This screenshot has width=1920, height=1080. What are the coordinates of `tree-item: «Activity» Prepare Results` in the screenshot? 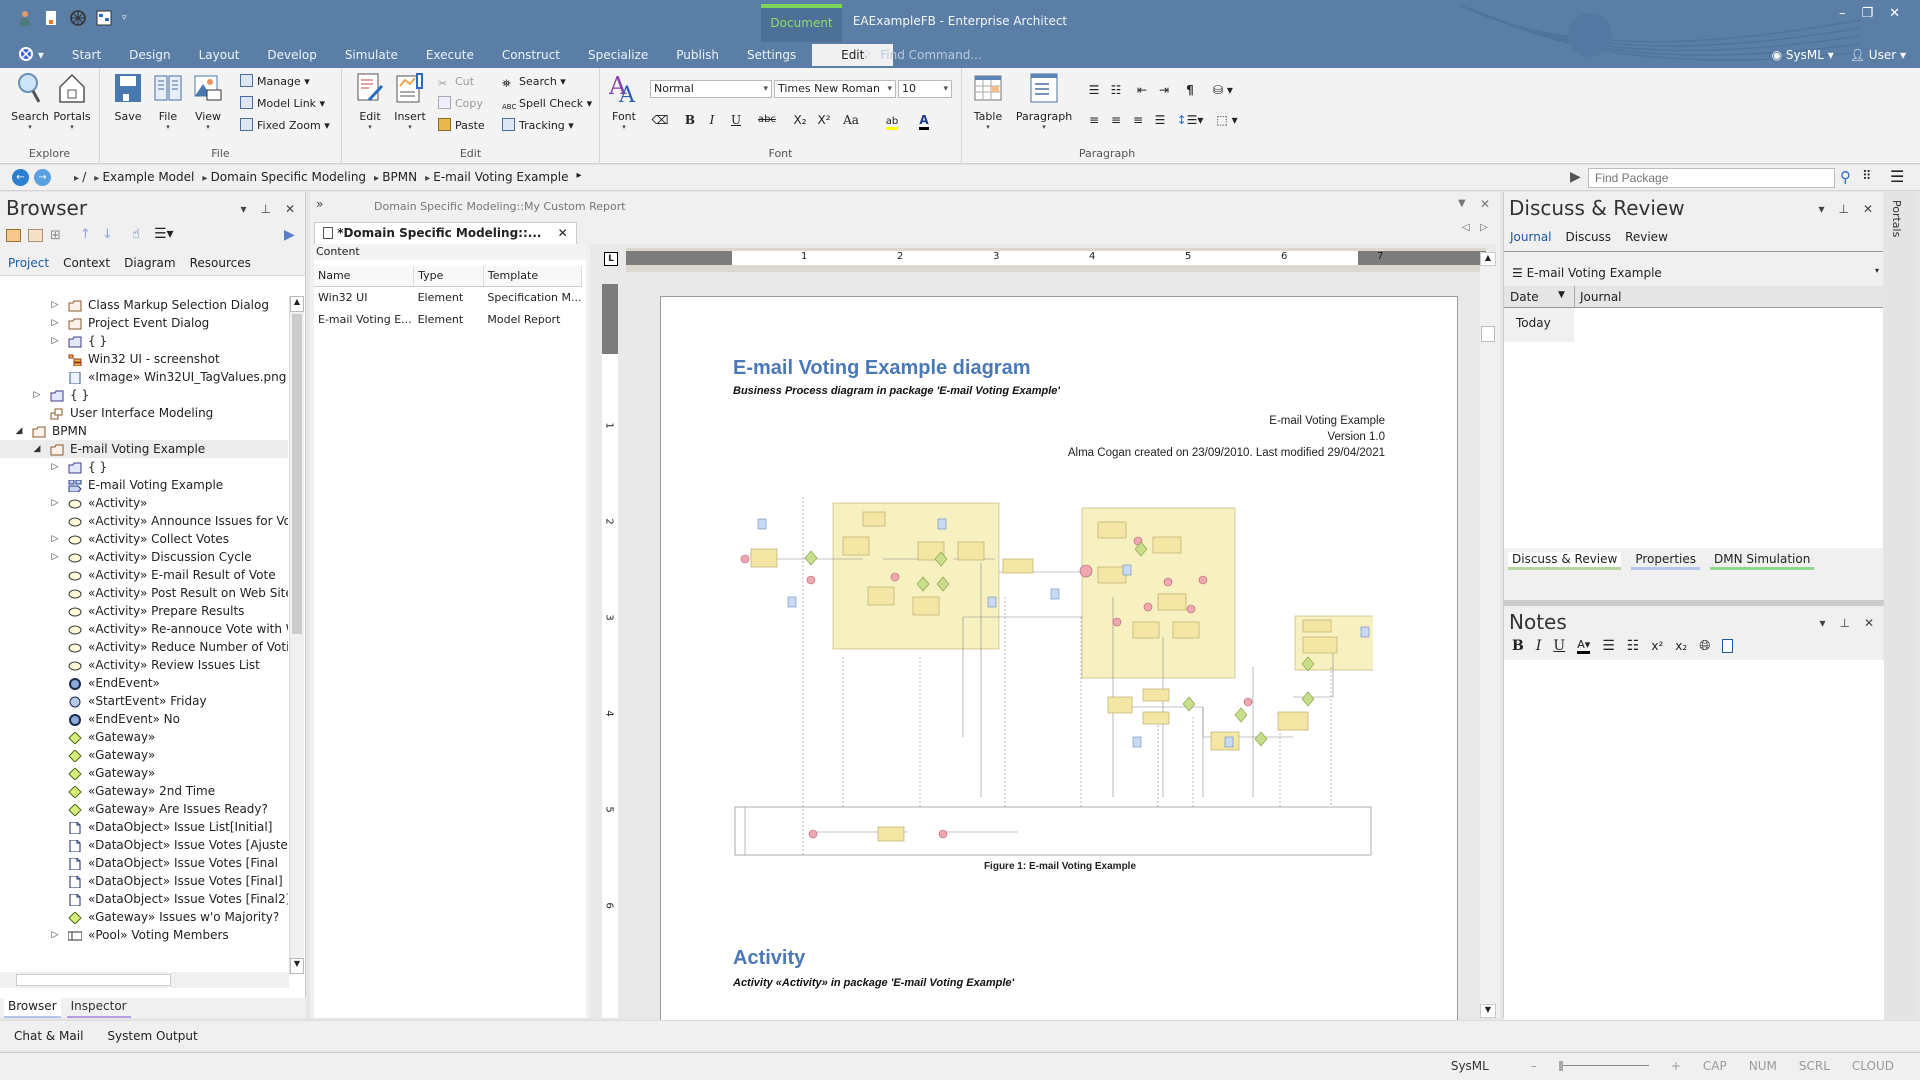 It's located at (144, 611).